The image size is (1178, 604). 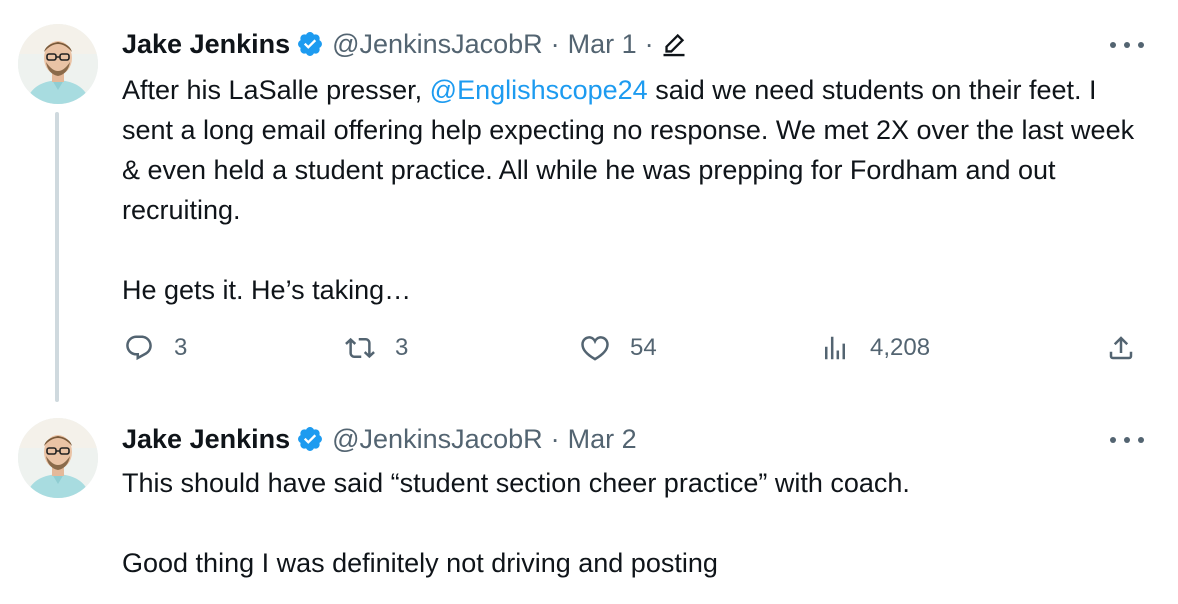 I want to click on tweet-actions: 3 3 54 4,208, so click(x=589, y=353).